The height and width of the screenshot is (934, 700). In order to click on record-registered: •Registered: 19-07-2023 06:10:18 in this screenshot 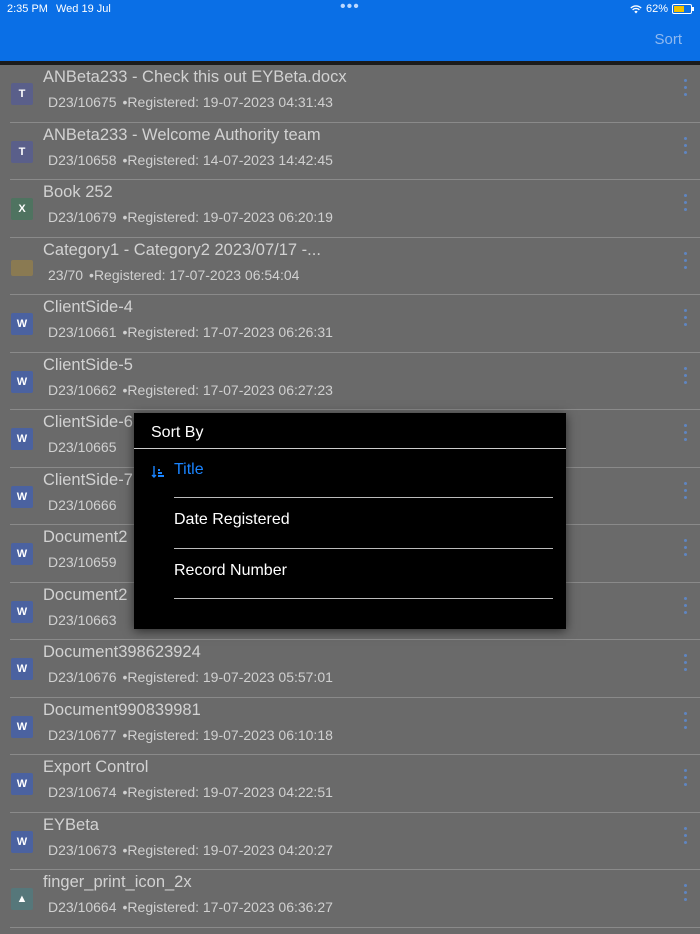, I will do `click(227, 734)`.